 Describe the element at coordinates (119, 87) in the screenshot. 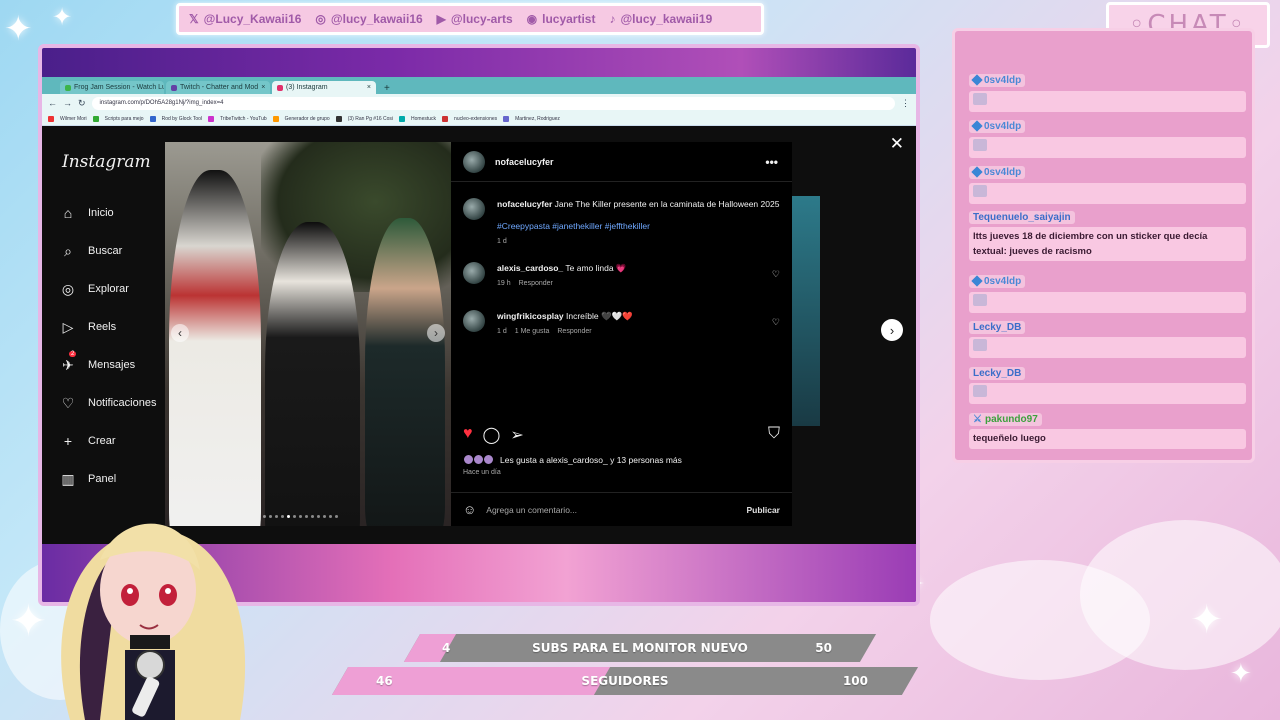

I see `tab-label: Frog Jam Session - Watch Lucy` at that location.